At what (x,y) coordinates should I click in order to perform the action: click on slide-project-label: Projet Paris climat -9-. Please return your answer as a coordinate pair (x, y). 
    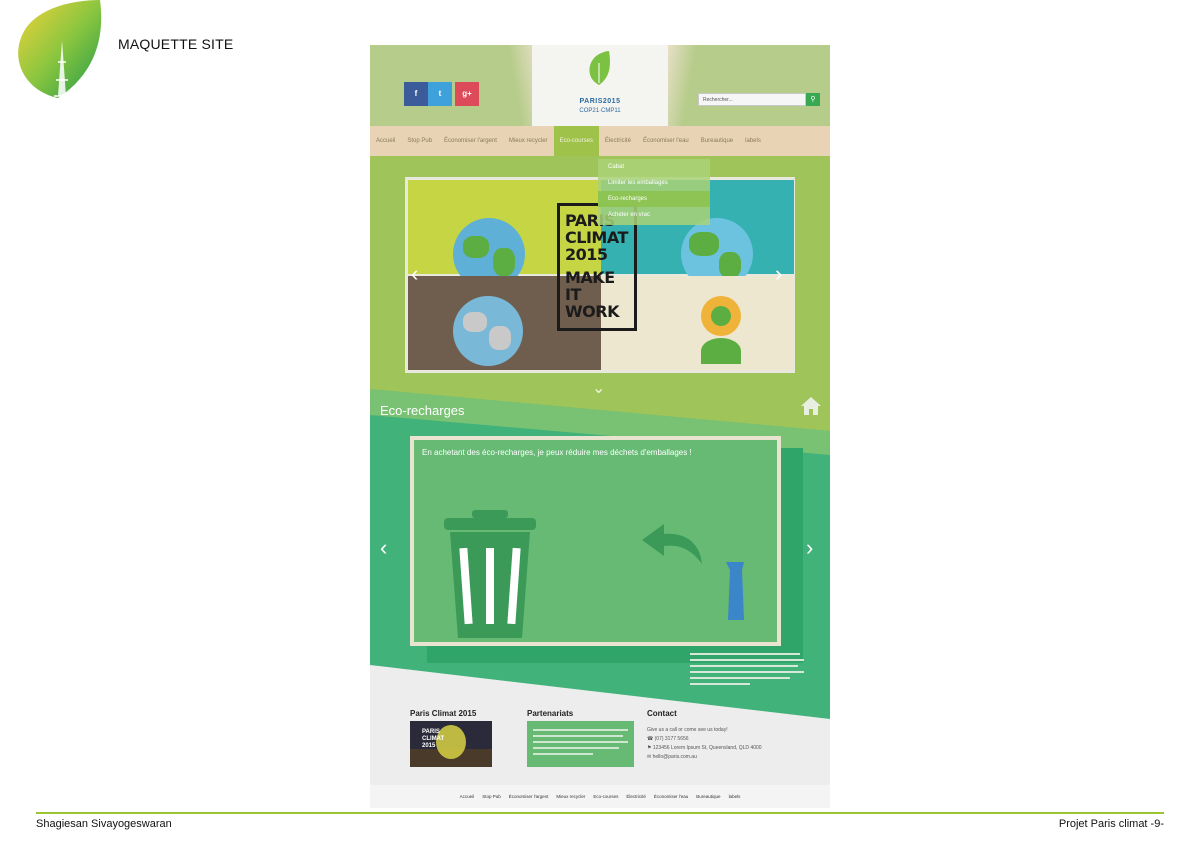
    Looking at the image, I should click on (1111, 824).